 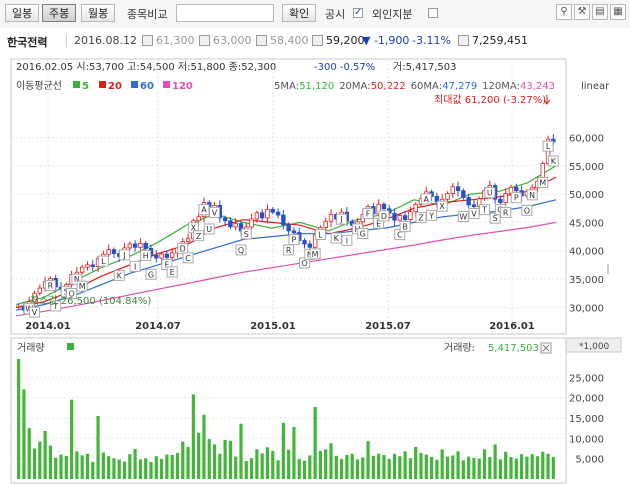 I want to click on tools-icon: ⚒, so click(x=582, y=12).